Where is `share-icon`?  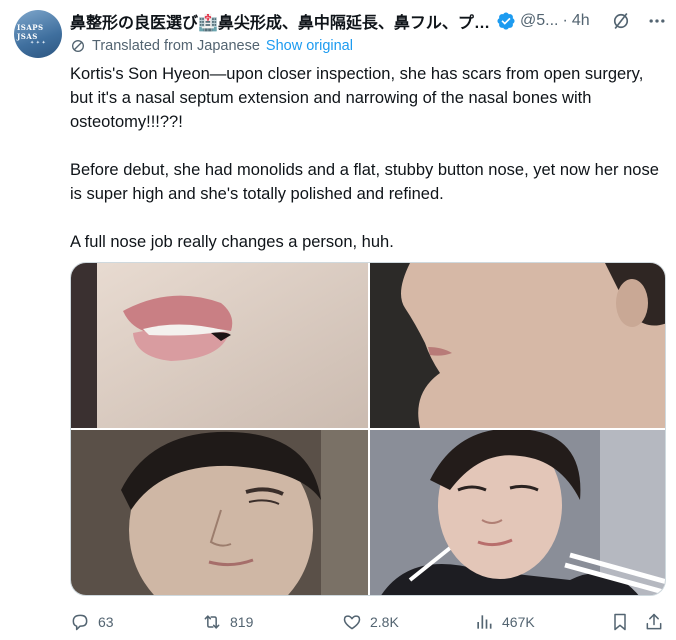
share-icon is located at coordinates (654, 621).